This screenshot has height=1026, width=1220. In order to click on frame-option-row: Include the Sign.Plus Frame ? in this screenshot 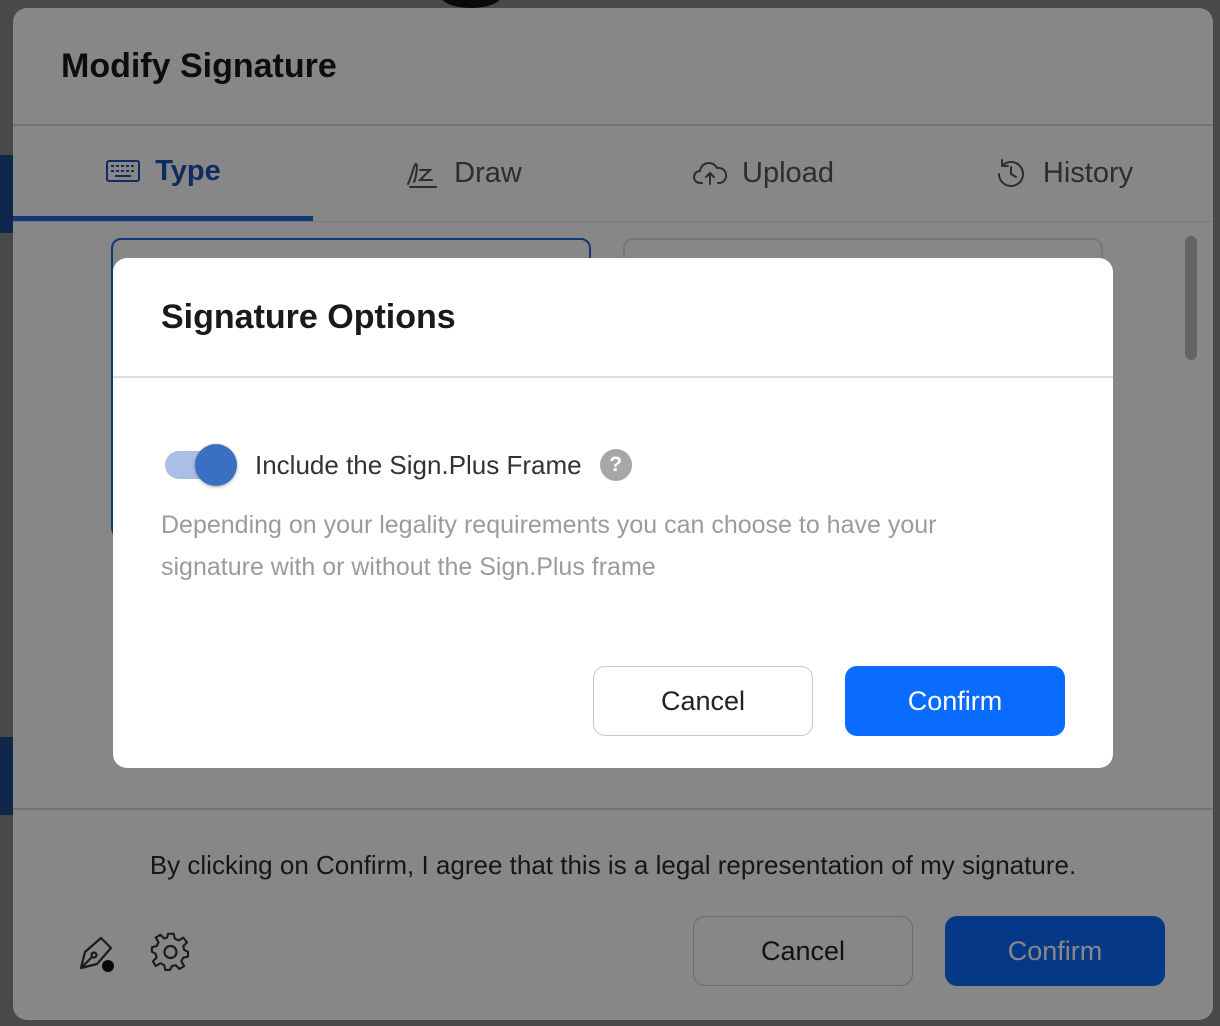, I will do `click(396, 465)`.